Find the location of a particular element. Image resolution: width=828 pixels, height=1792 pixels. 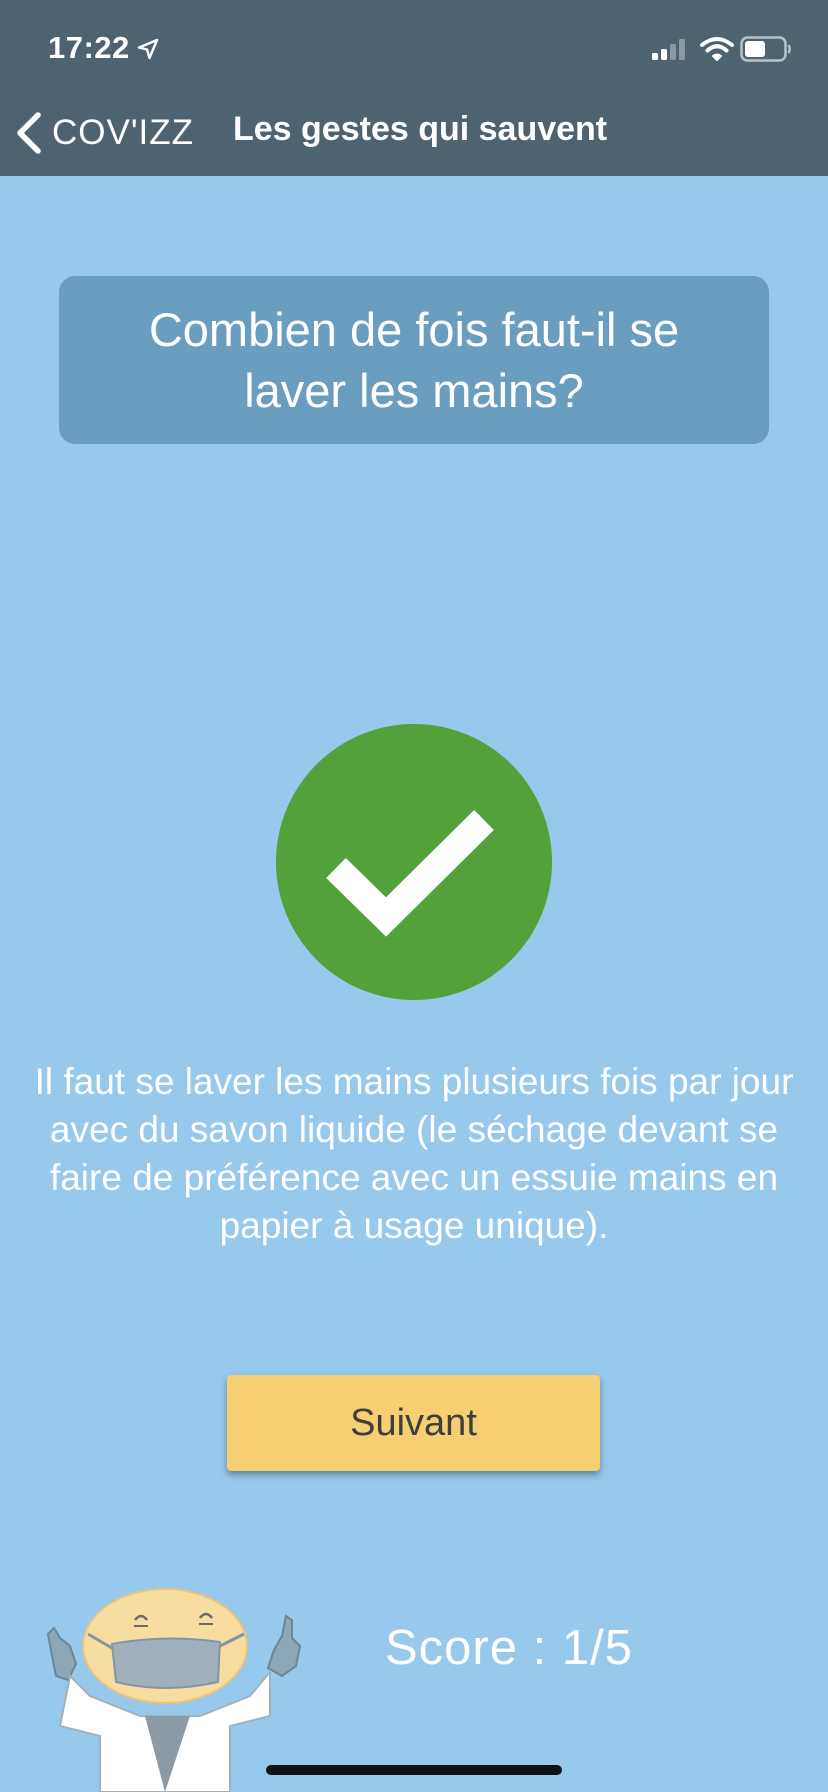

battery-icon is located at coordinates (765, 49).